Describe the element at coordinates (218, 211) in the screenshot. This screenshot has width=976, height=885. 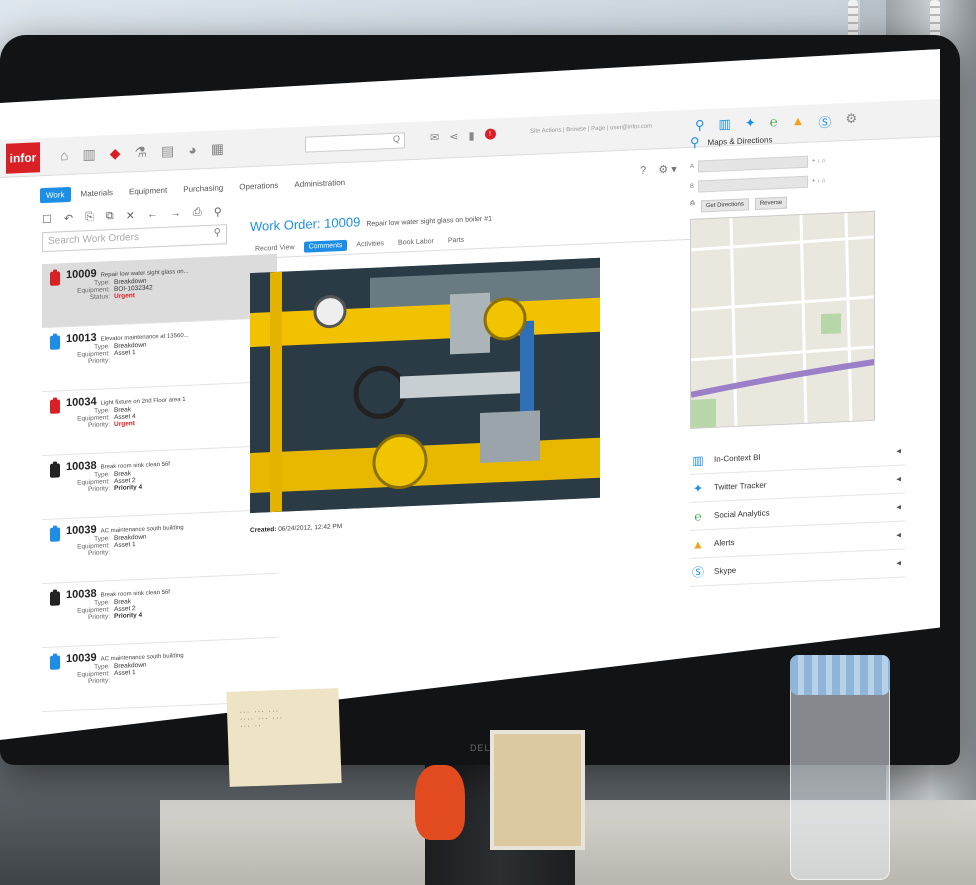
I see `zoom-icon: ⚲` at that location.